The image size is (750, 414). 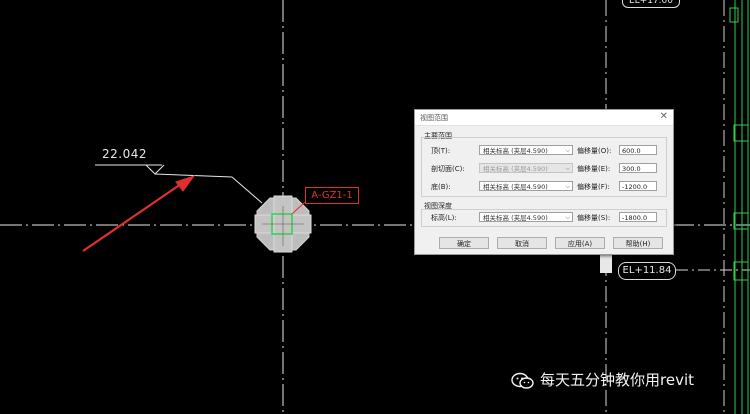 I want to click on wechat-icon, so click(x=522, y=380).